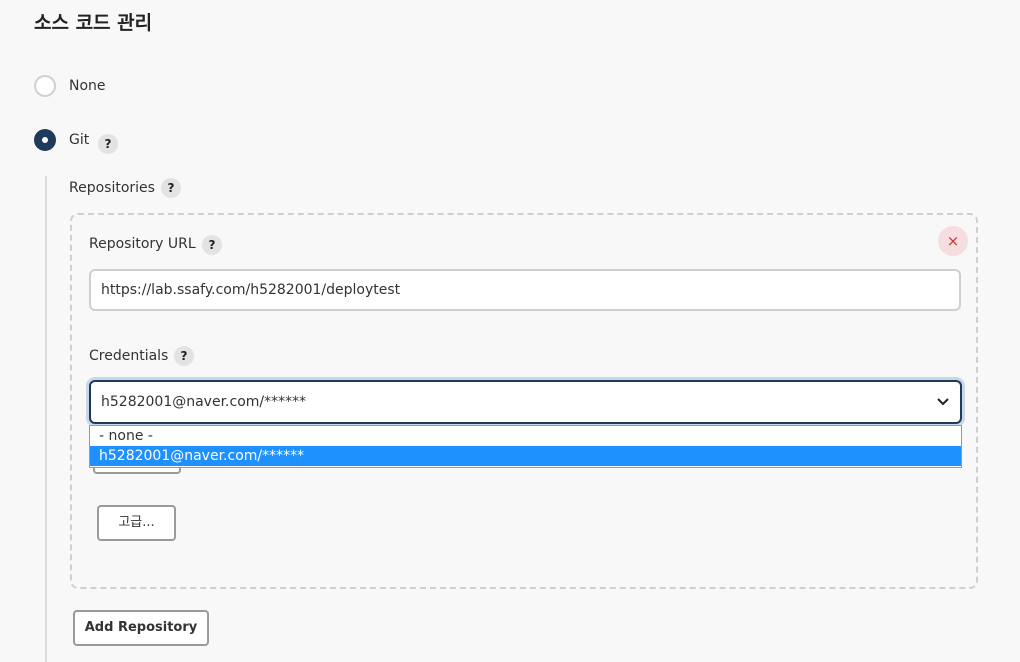 The width and height of the screenshot is (1020, 662). What do you see at coordinates (45, 140) in the screenshot?
I see `radio-git` at bounding box center [45, 140].